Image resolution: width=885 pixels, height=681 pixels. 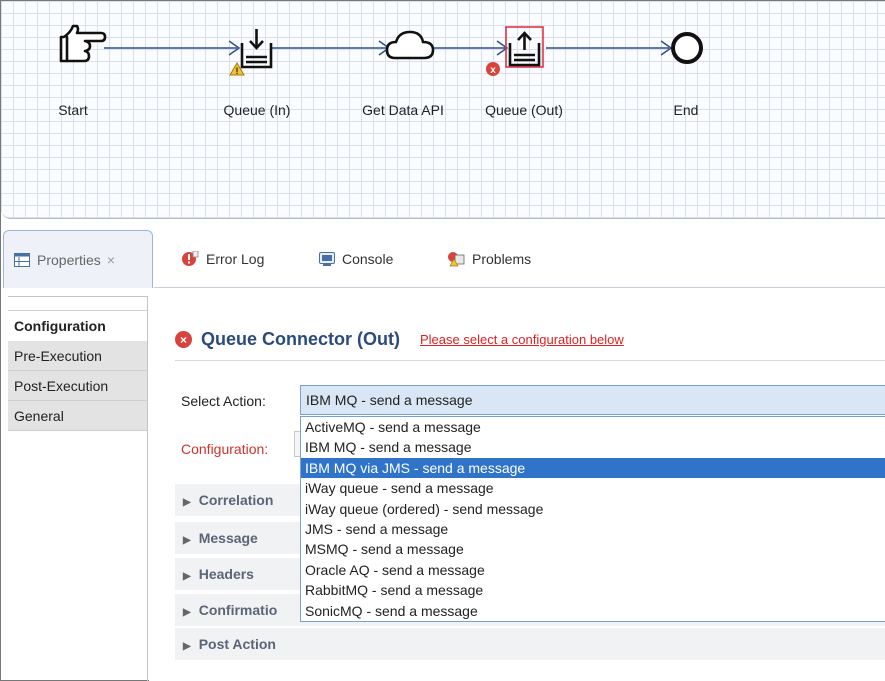 I want to click on node-label-end: End, so click(x=686, y=110).